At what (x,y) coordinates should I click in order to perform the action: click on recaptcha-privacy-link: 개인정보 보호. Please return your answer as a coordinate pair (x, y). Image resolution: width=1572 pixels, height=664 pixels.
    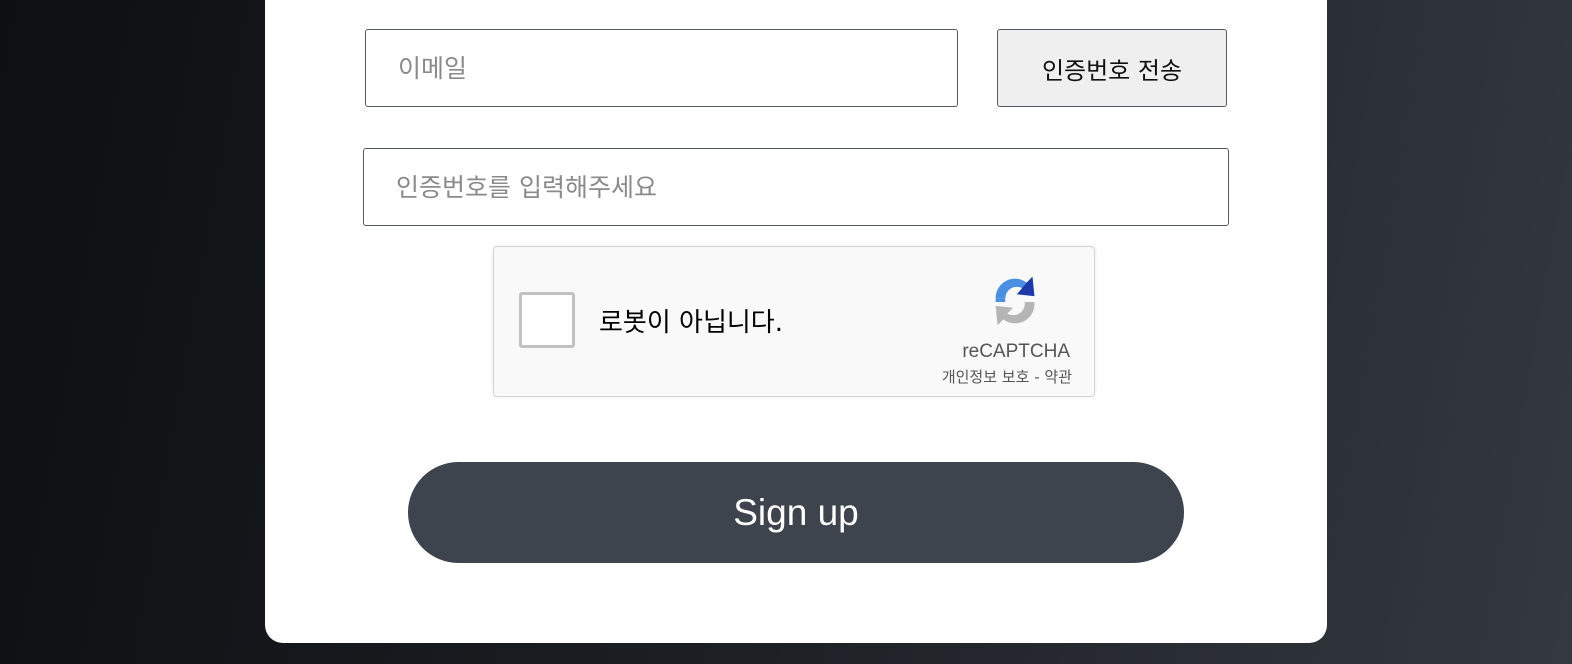
    Looking at the image, I should click on (986, 377).